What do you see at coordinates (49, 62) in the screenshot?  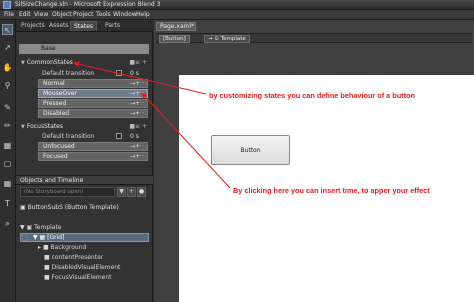 I see `group-name: CommonStates` at bounding box center [49, 62].